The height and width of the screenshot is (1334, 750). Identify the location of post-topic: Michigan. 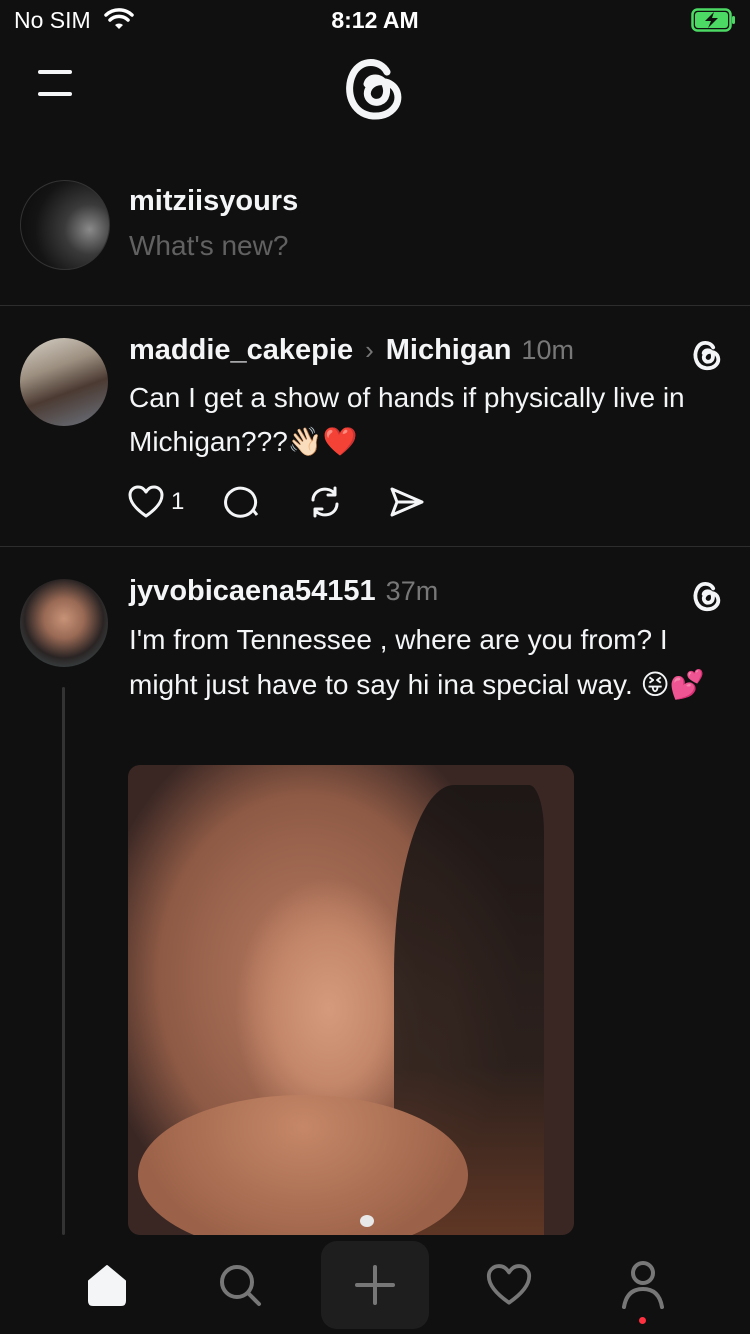
(449, 350).